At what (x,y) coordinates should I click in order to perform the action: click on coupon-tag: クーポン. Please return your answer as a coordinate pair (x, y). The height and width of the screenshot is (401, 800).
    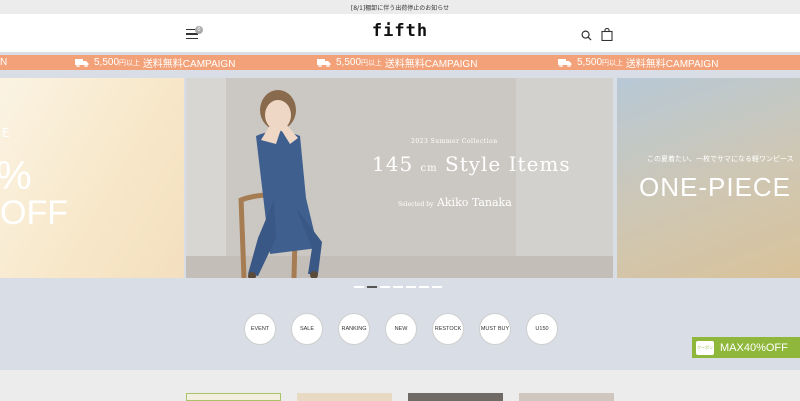
    Looking at the image, I should click on (705, 347).